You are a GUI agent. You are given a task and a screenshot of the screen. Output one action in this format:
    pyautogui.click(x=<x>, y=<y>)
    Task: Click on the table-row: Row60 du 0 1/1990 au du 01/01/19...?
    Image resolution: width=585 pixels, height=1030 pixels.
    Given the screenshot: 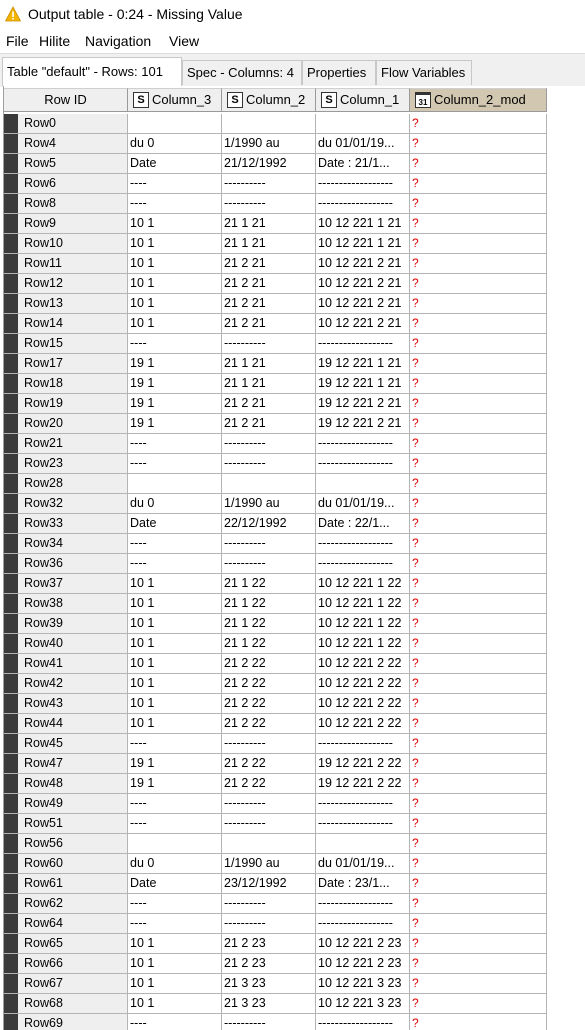 What is the action you would take?
    pyautogui.click(x=294, y=864)
    